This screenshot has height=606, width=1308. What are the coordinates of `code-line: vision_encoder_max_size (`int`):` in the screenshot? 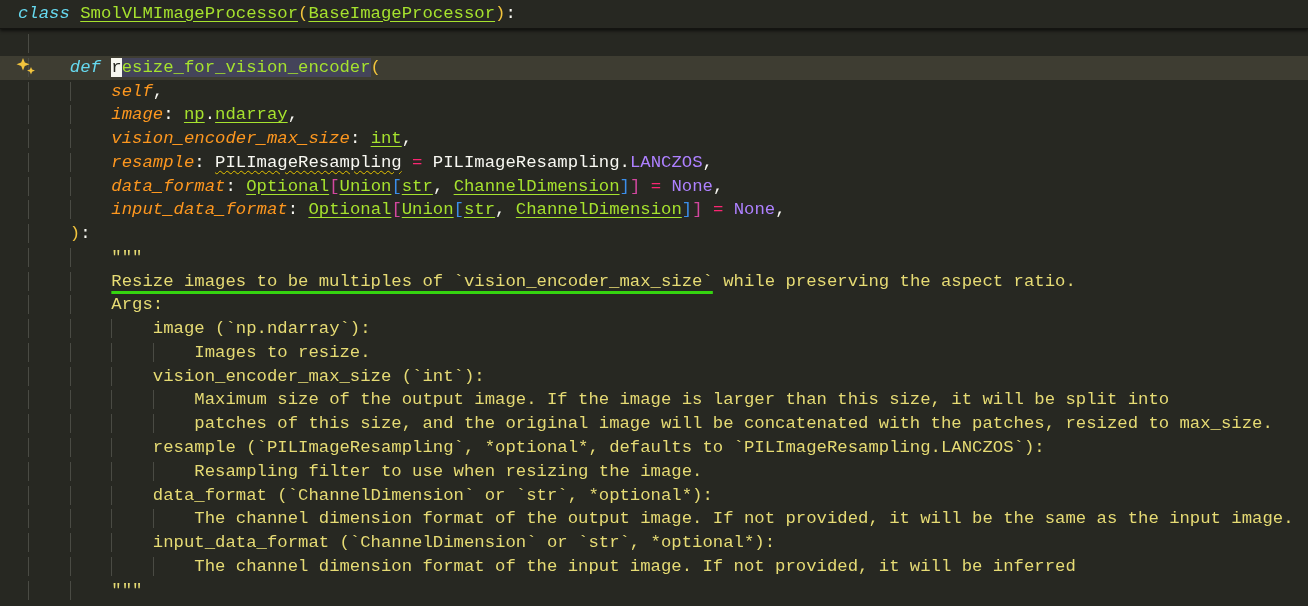 It's located at (256, 376).